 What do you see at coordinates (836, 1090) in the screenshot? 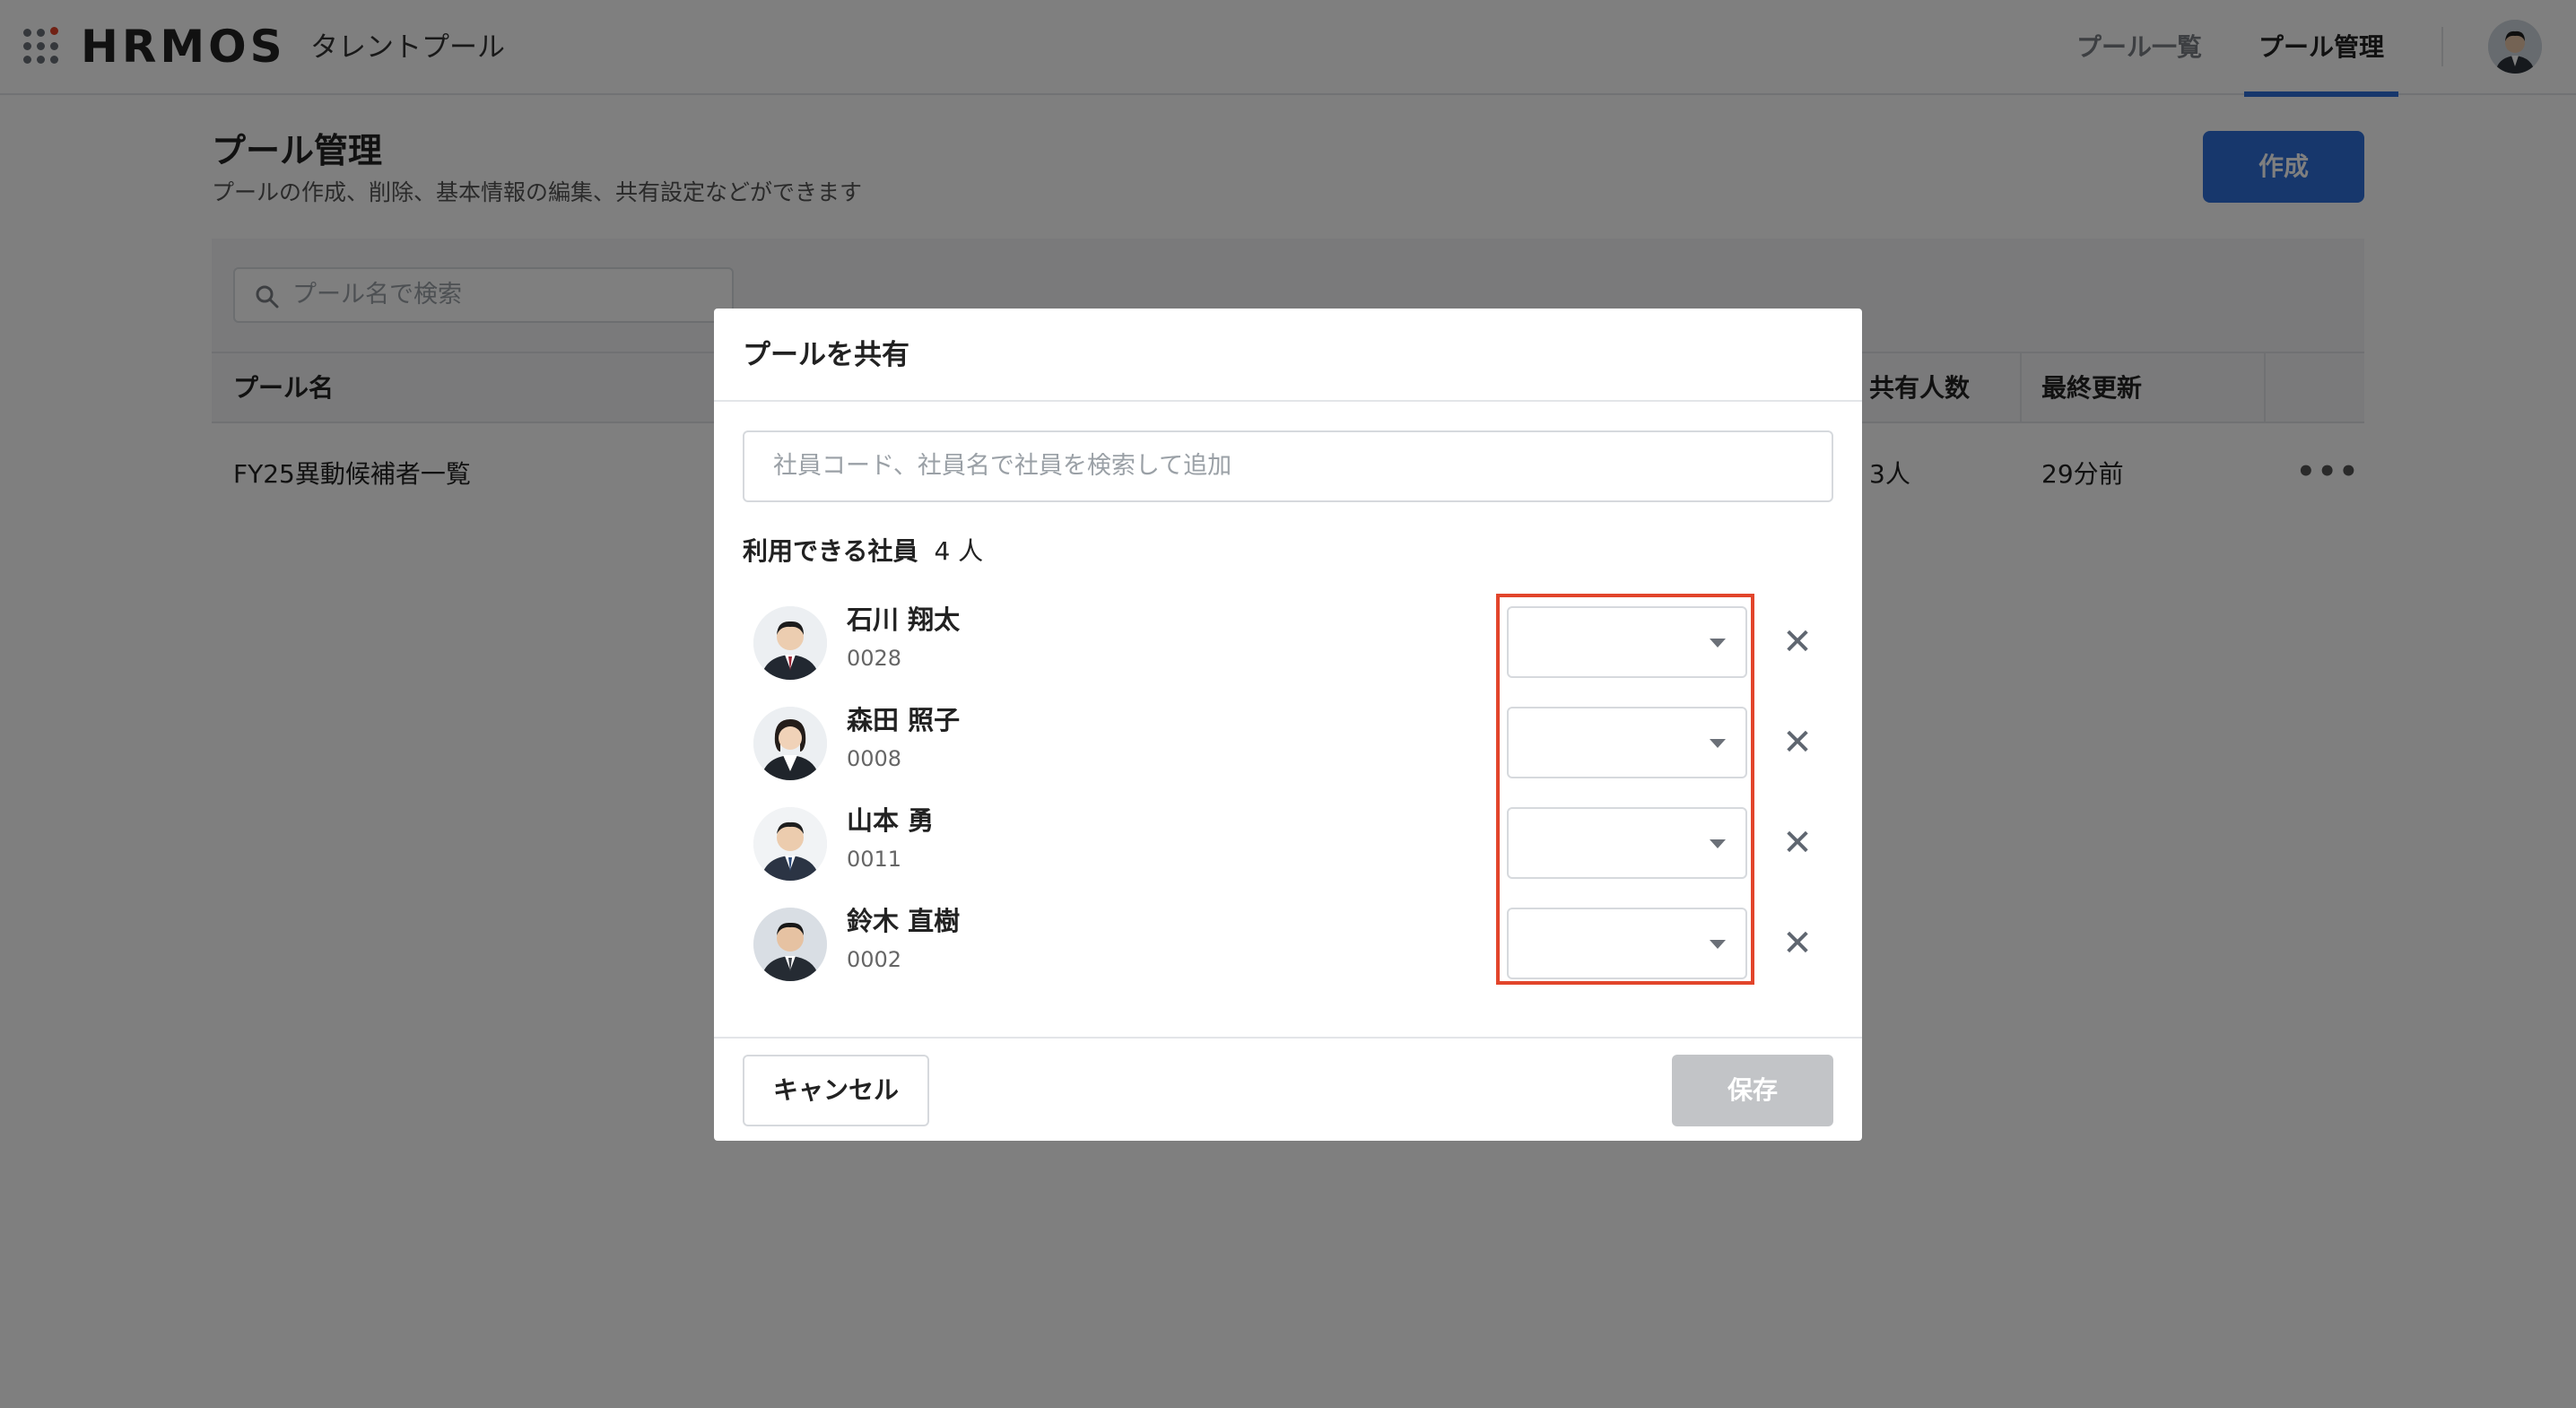
I see `cancel-button: キャンセル` at bounding box center [836, 1090].